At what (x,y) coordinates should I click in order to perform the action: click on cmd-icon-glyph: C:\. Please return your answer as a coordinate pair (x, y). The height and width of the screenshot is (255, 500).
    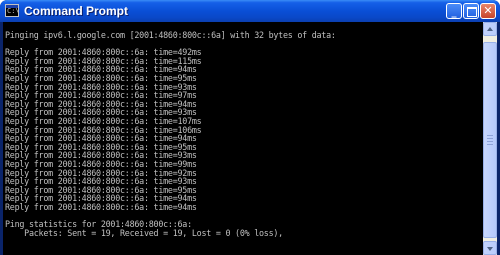
    Looking at the image, I should click on (13, 11).